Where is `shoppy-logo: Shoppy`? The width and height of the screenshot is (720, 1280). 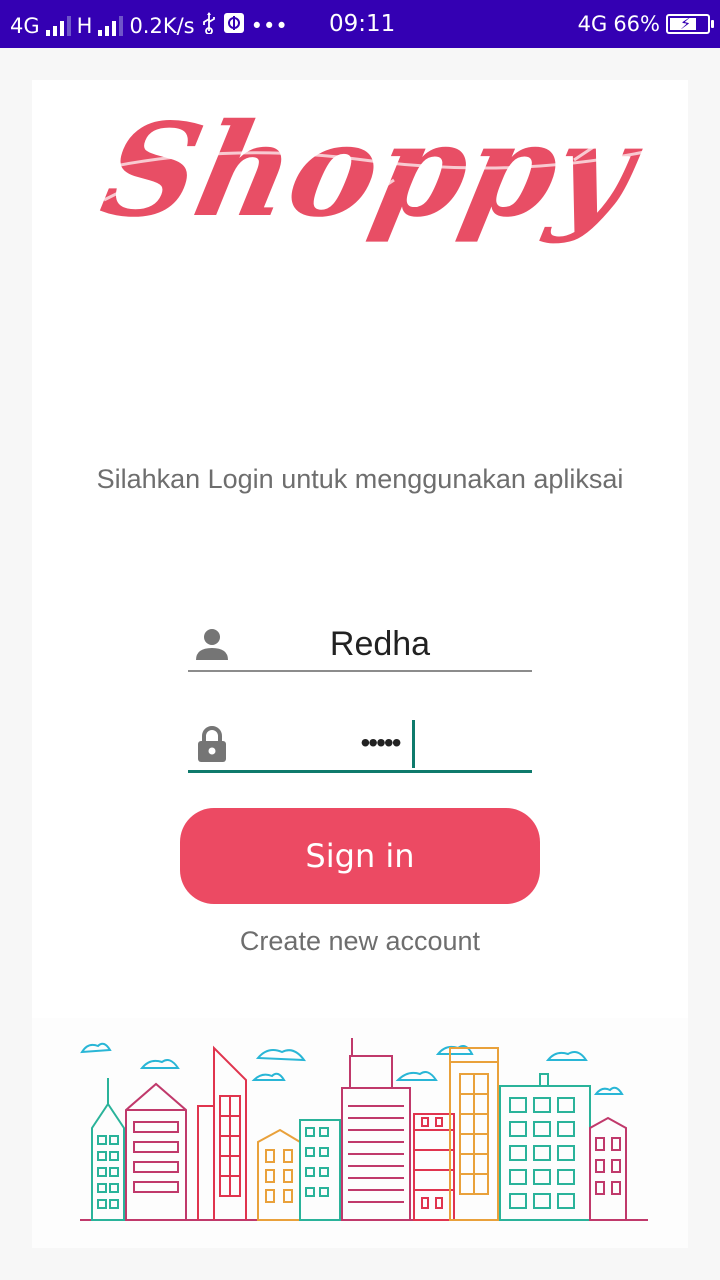
shoppy-logo: Shoppy is located at coordinates (360, 175).